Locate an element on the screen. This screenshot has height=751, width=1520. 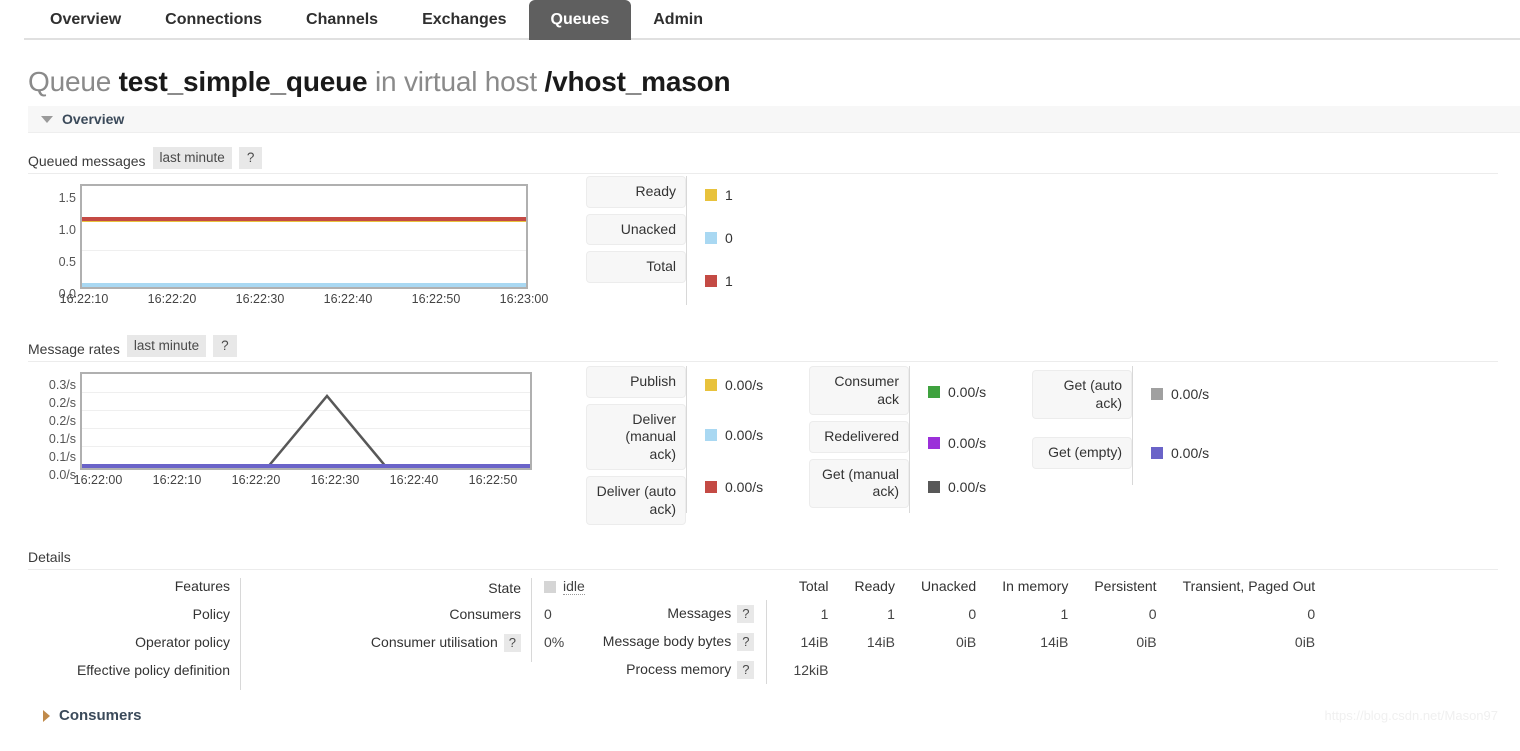
section-consumers-label: Consumers is located at coordinates (100, 715).